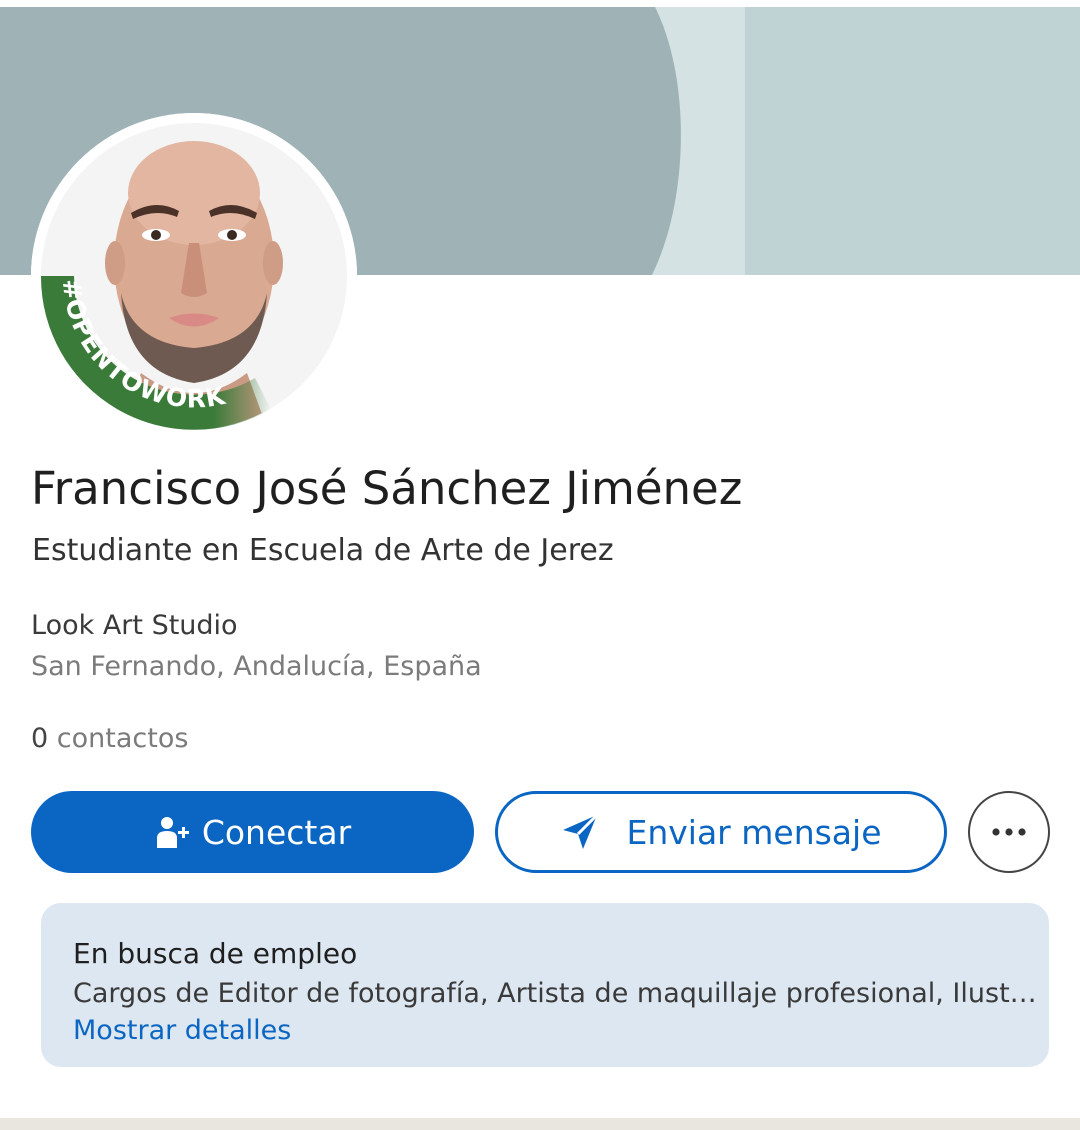 This screenshot has width=1080, height=1130. Describe the element at coordinates (40, 738) in the screenshot. I see `contacts-number: 0` at that location.